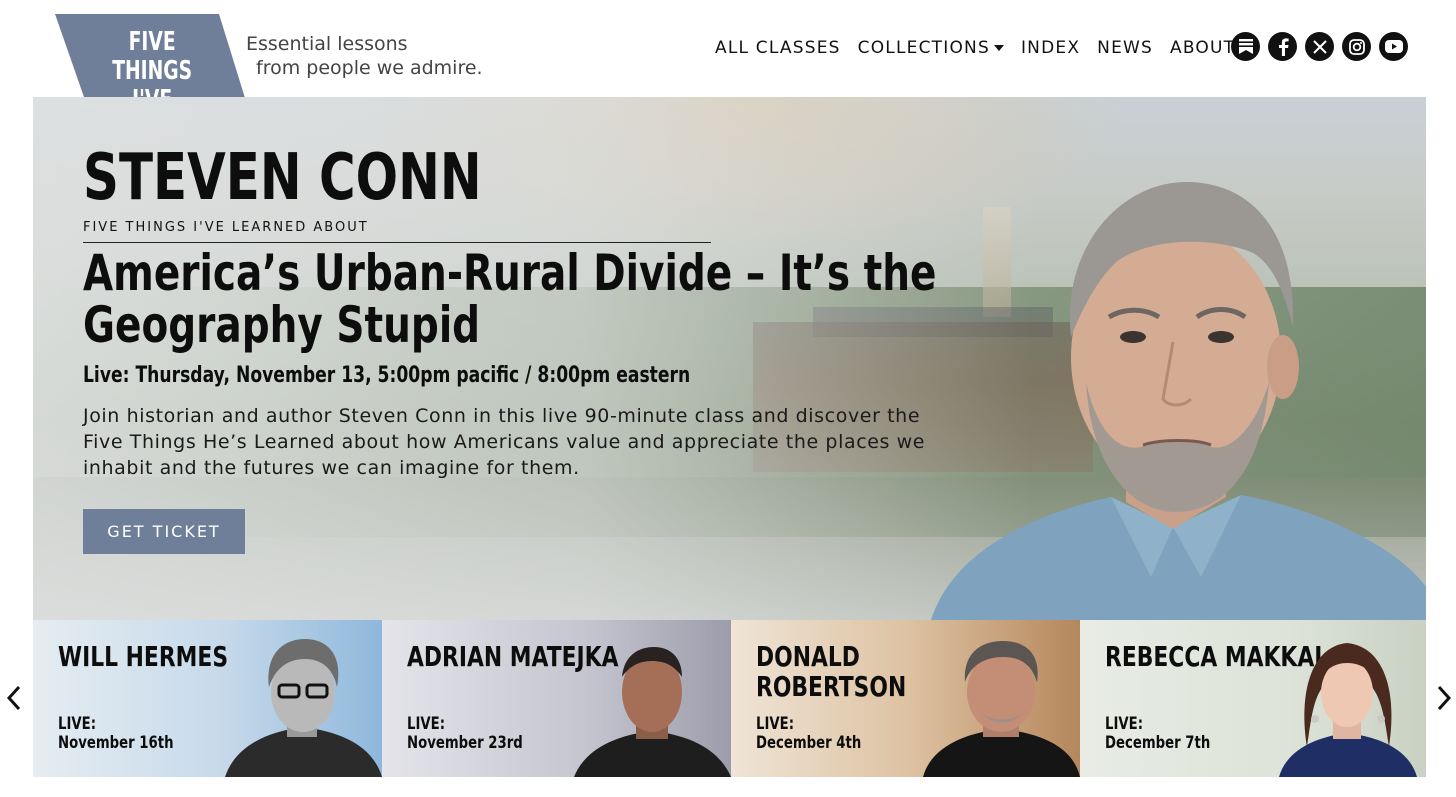  What do you see at coordinates (1393, 46) in the screenshot?
I see `youtube-icon` at bounding box center [1393, 46].